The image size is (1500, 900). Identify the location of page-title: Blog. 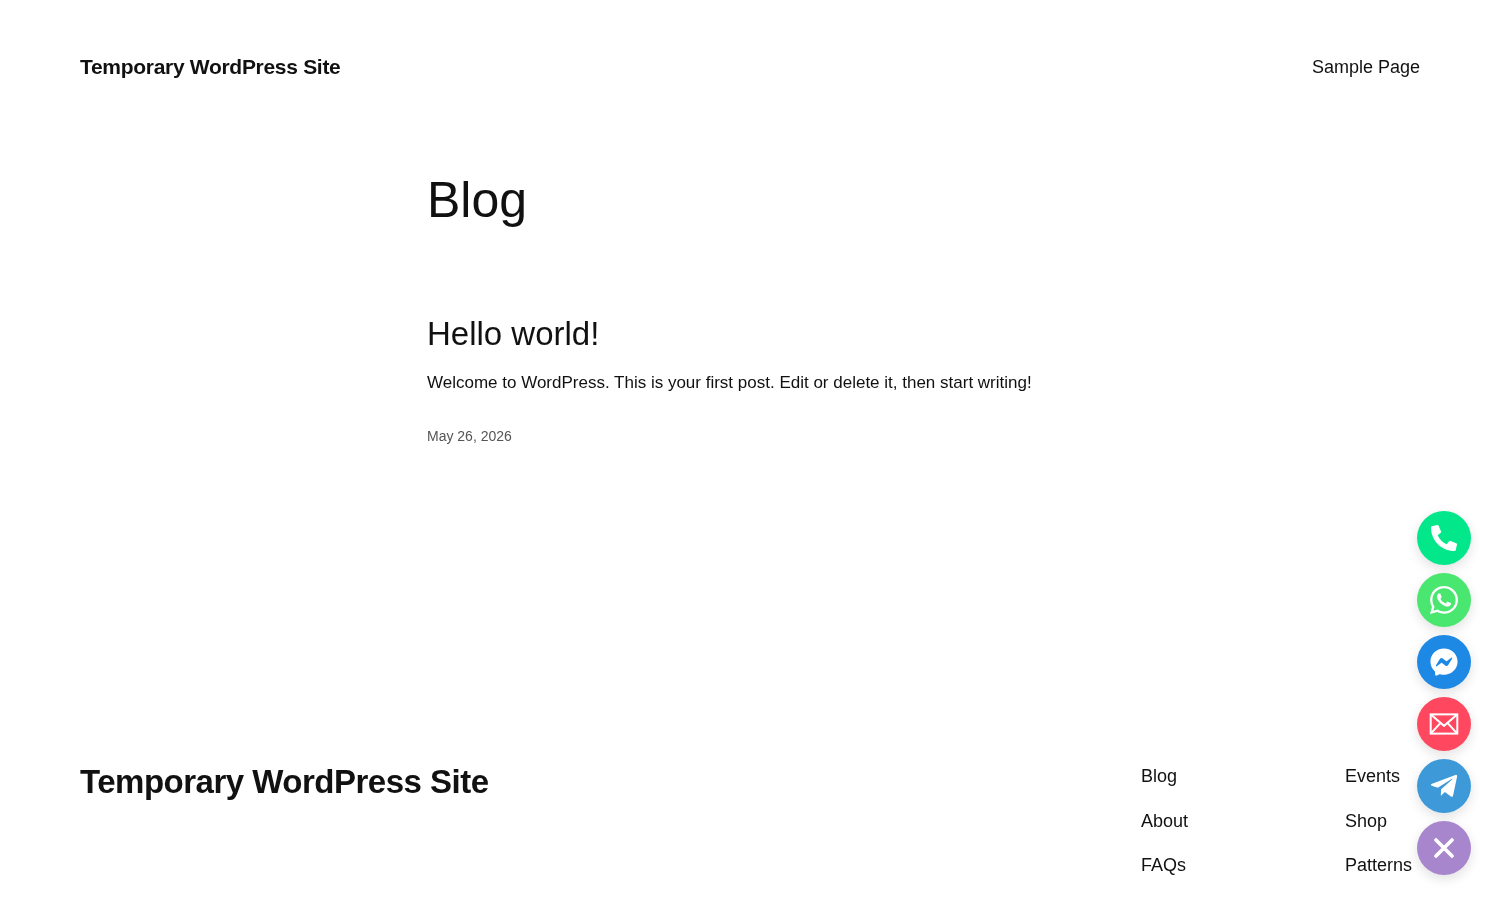
(477, 200).